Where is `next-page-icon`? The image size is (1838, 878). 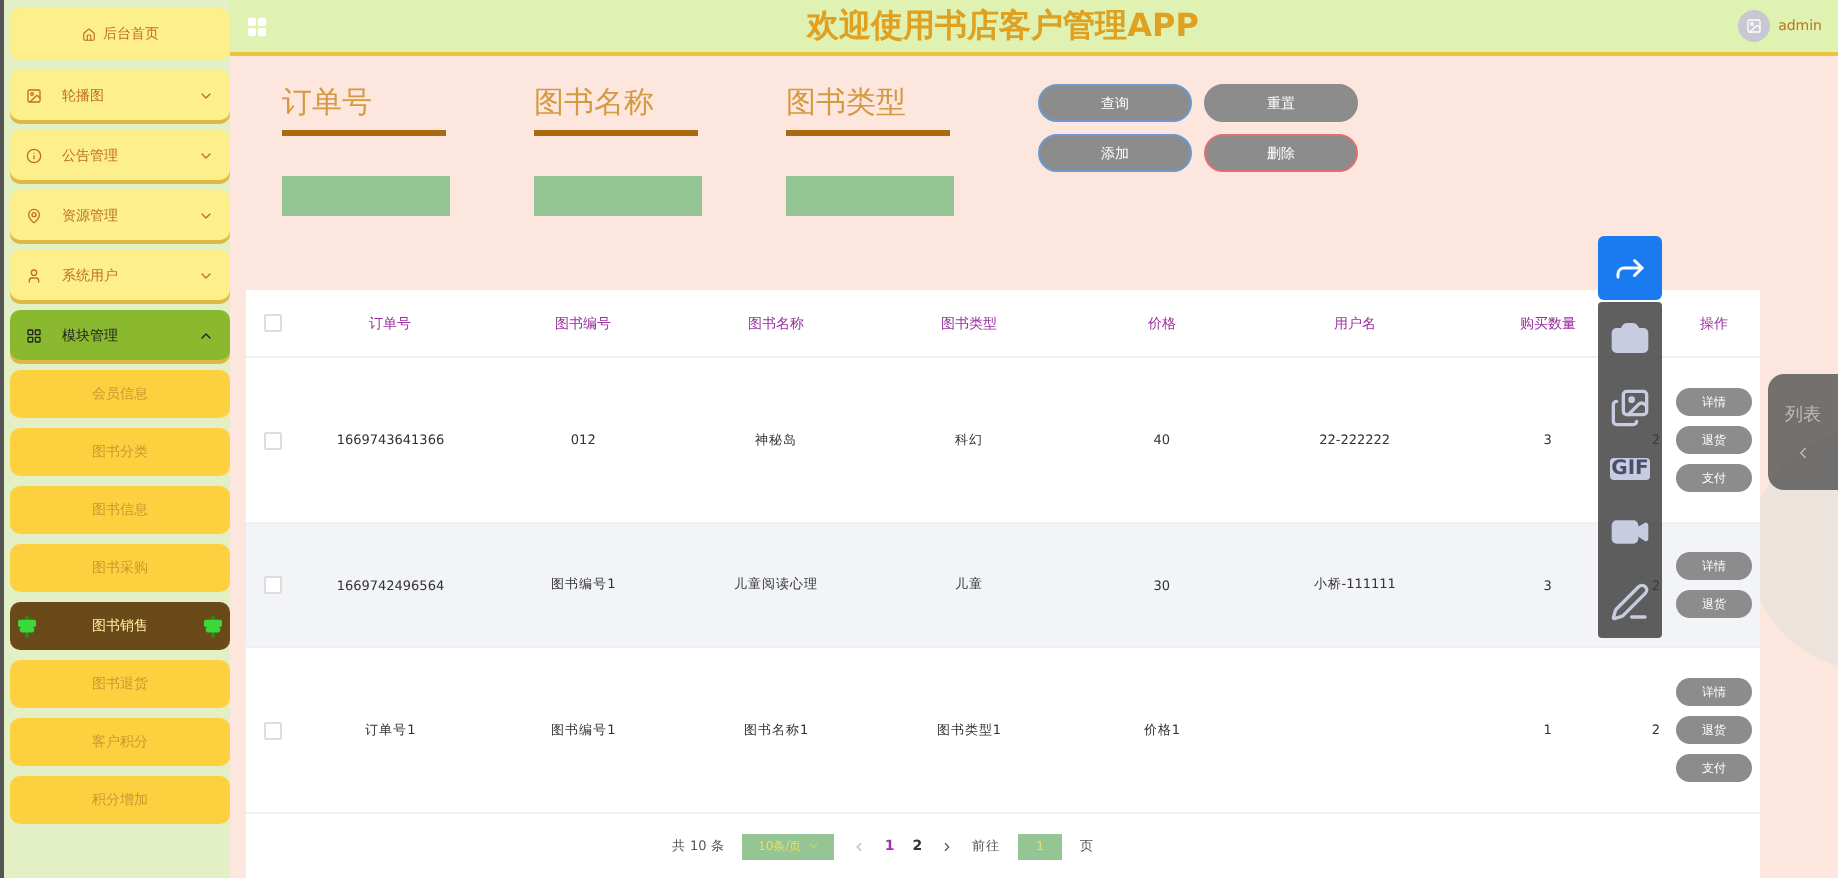 next-page-icon is located at coordinates (947, 846).